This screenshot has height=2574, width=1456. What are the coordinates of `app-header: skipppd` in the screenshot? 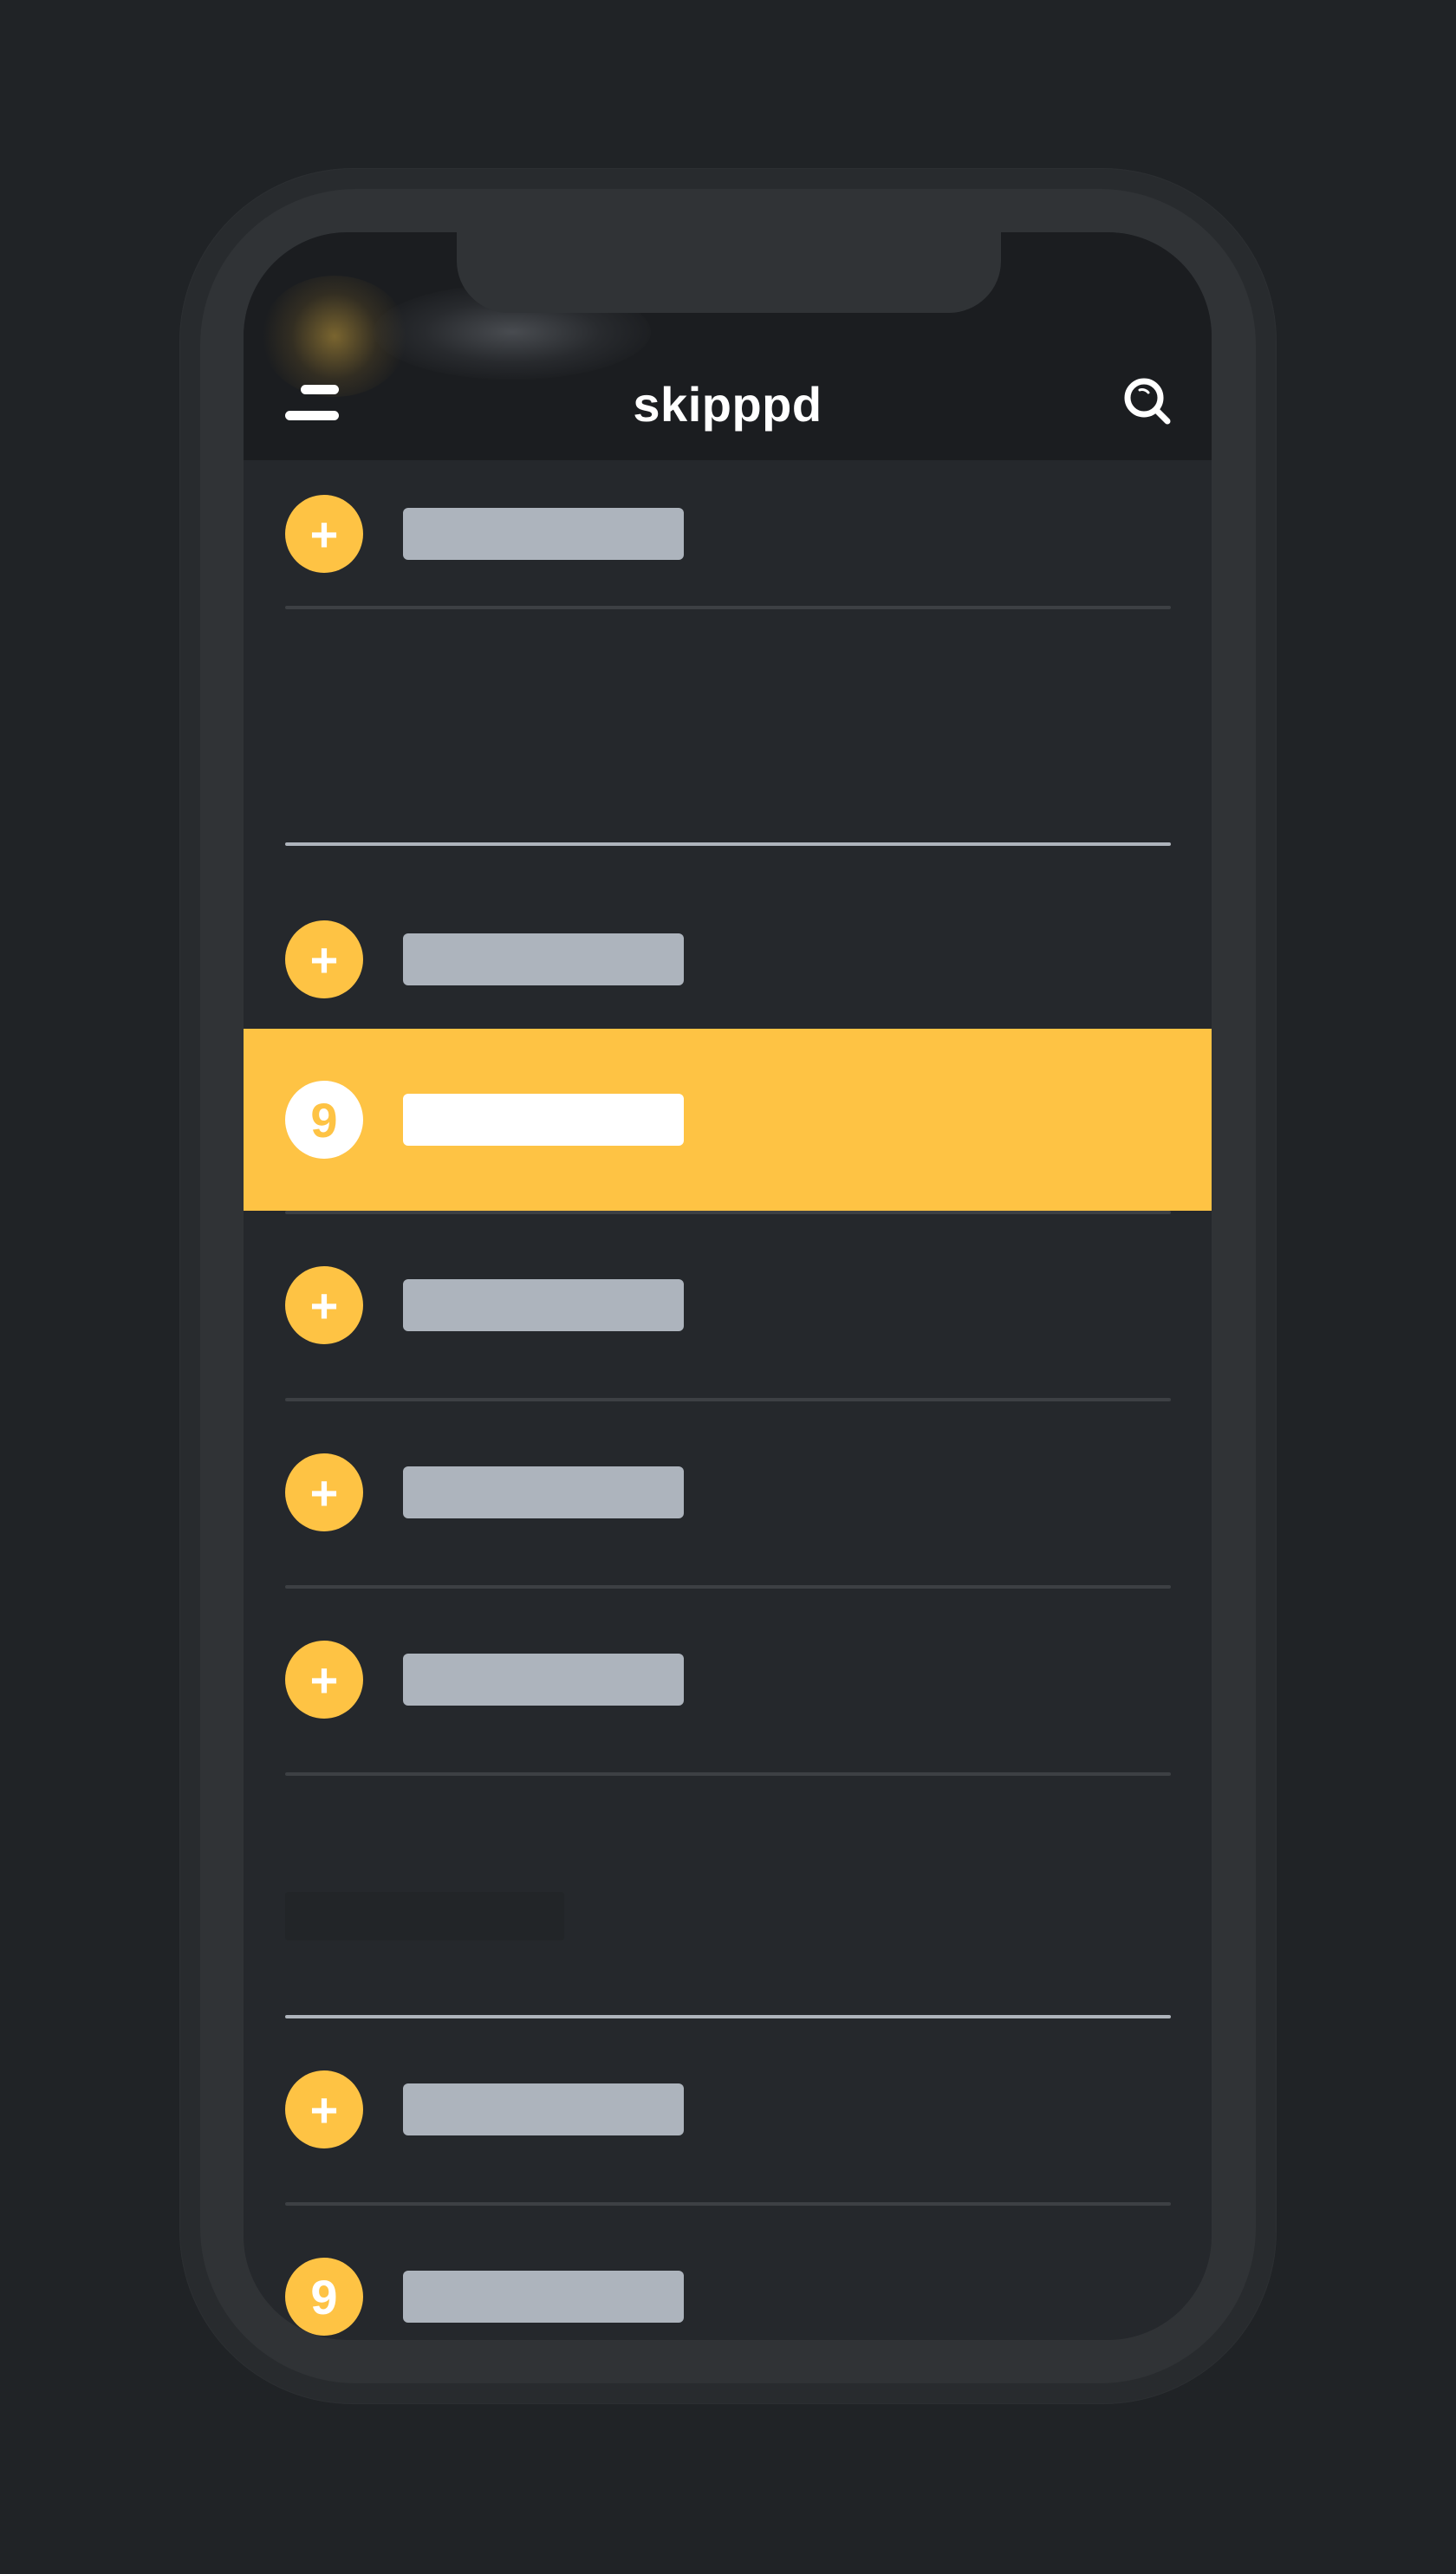 It's located at (728, 346).